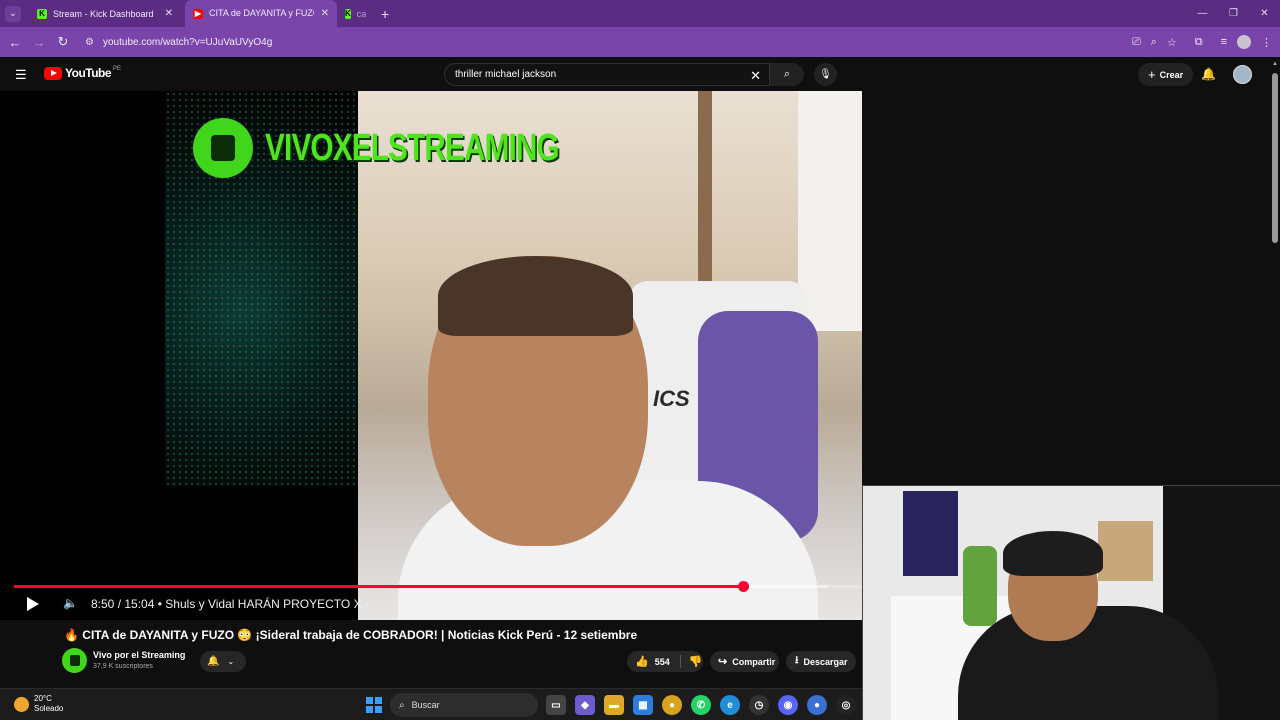  What do you see at coordinates (21, 704) in the screenshot?
I see `sun-icon` at bounding box center [21, 704].